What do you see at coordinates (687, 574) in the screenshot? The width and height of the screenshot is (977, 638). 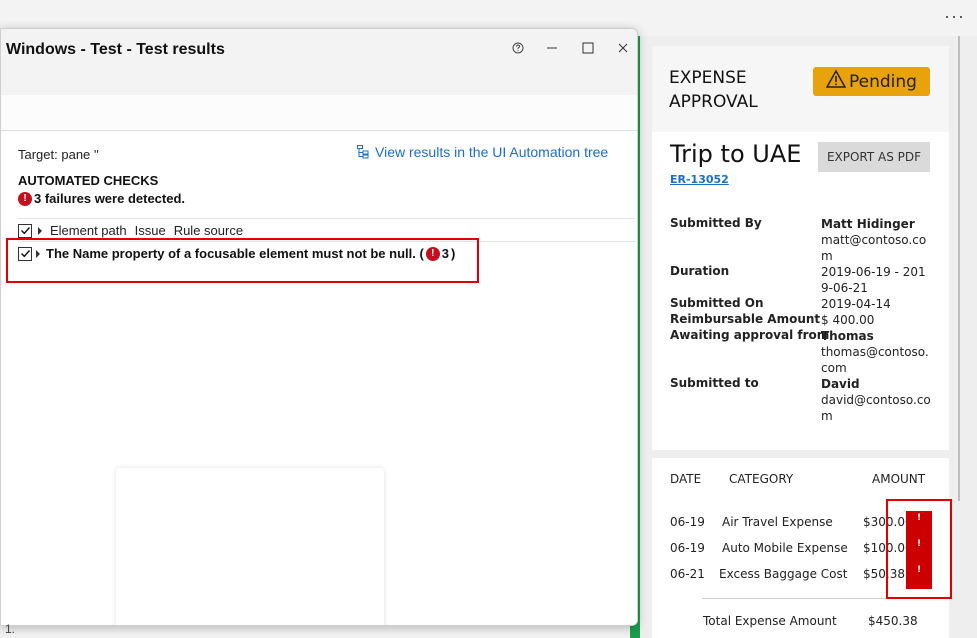 I see `row-date: 06-21` at bounding box center [687, 574].